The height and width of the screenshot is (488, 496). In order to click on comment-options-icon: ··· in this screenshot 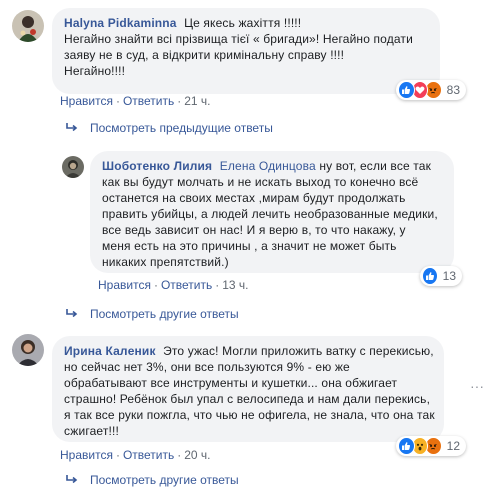, I will do `click(477, 386)`.